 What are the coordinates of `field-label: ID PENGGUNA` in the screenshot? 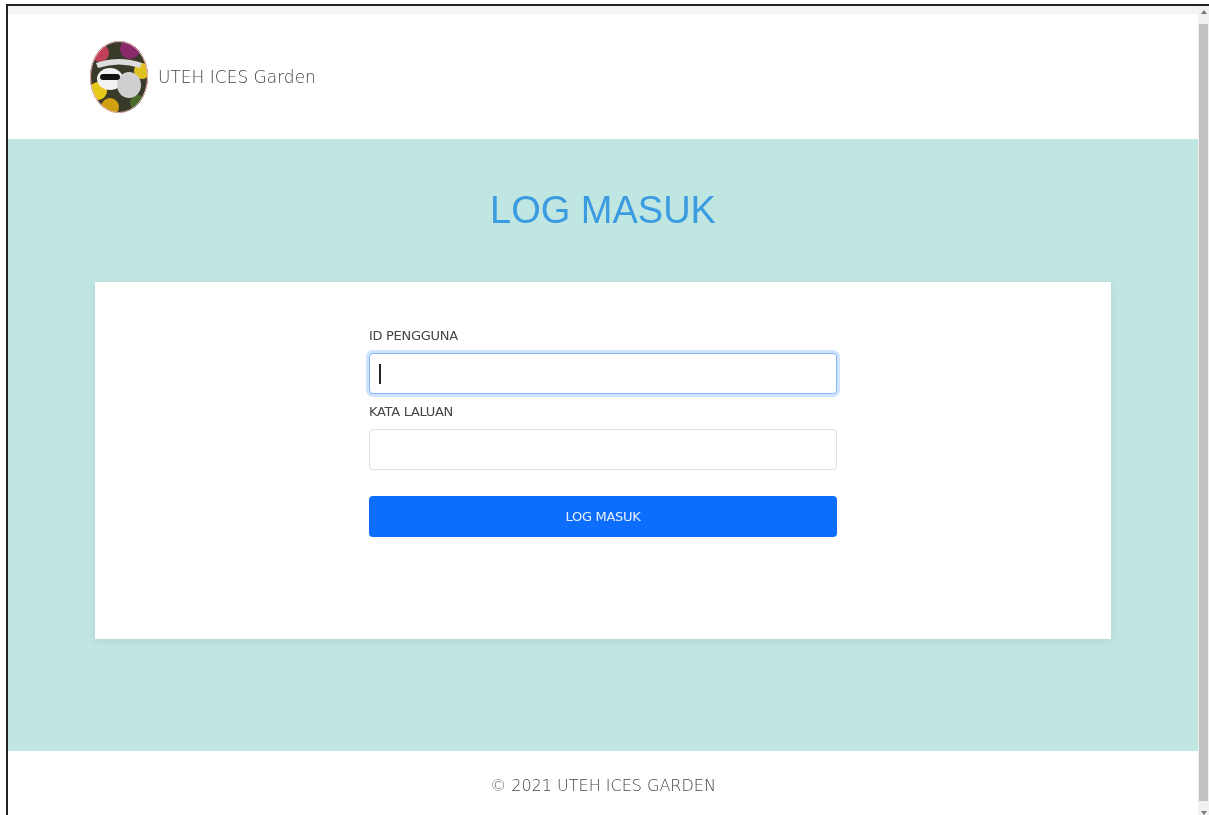 It's located at (414, 335).